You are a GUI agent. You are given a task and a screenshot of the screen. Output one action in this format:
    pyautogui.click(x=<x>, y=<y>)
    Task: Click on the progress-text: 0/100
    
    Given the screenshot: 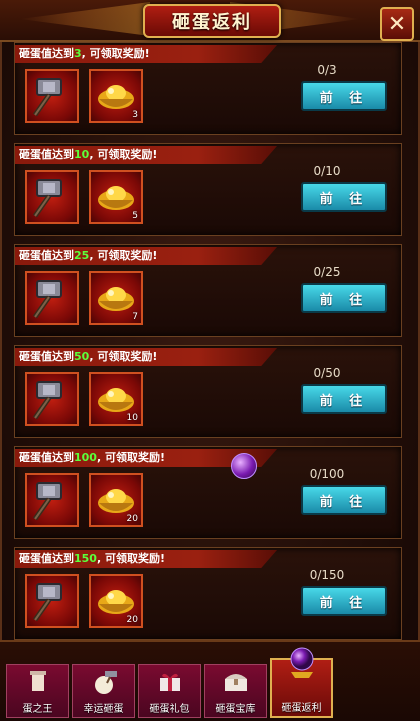 What is the action you would take?
    pyautogui.click(x=327, y=474)
    